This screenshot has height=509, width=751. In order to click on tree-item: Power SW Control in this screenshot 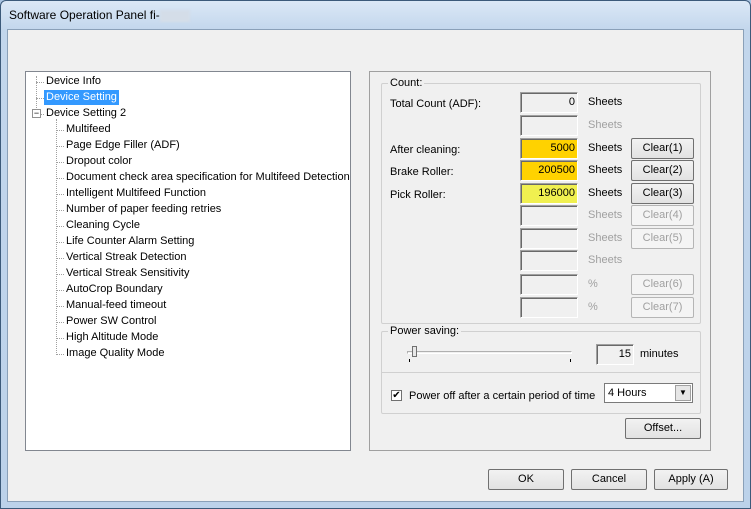, I will do `click(111, 321)`.